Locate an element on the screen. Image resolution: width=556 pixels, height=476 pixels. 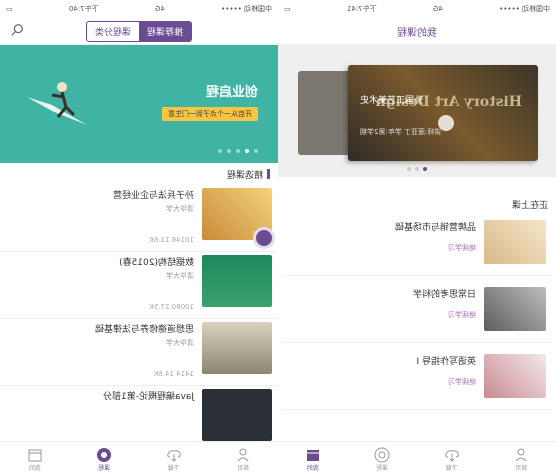
course-item: 数据结构(2015春) 清华大学 10080 27.5K is located at coordinates (139, 285).